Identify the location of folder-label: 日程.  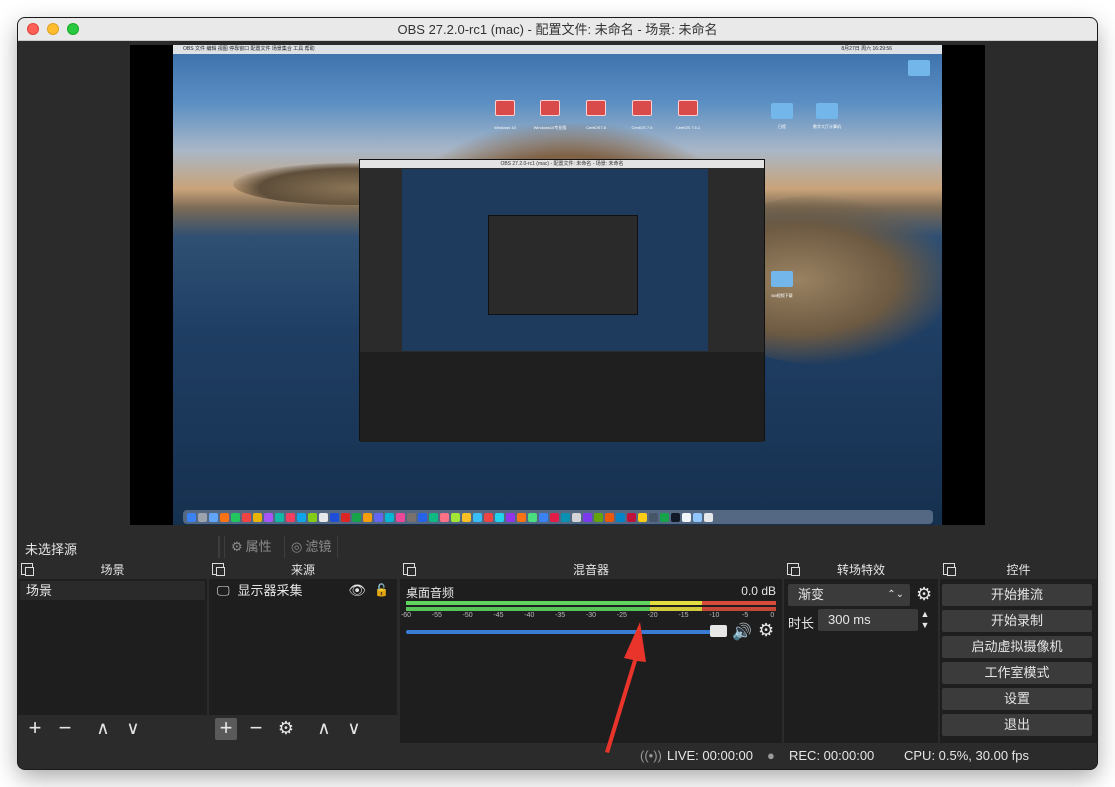
(782, 126).